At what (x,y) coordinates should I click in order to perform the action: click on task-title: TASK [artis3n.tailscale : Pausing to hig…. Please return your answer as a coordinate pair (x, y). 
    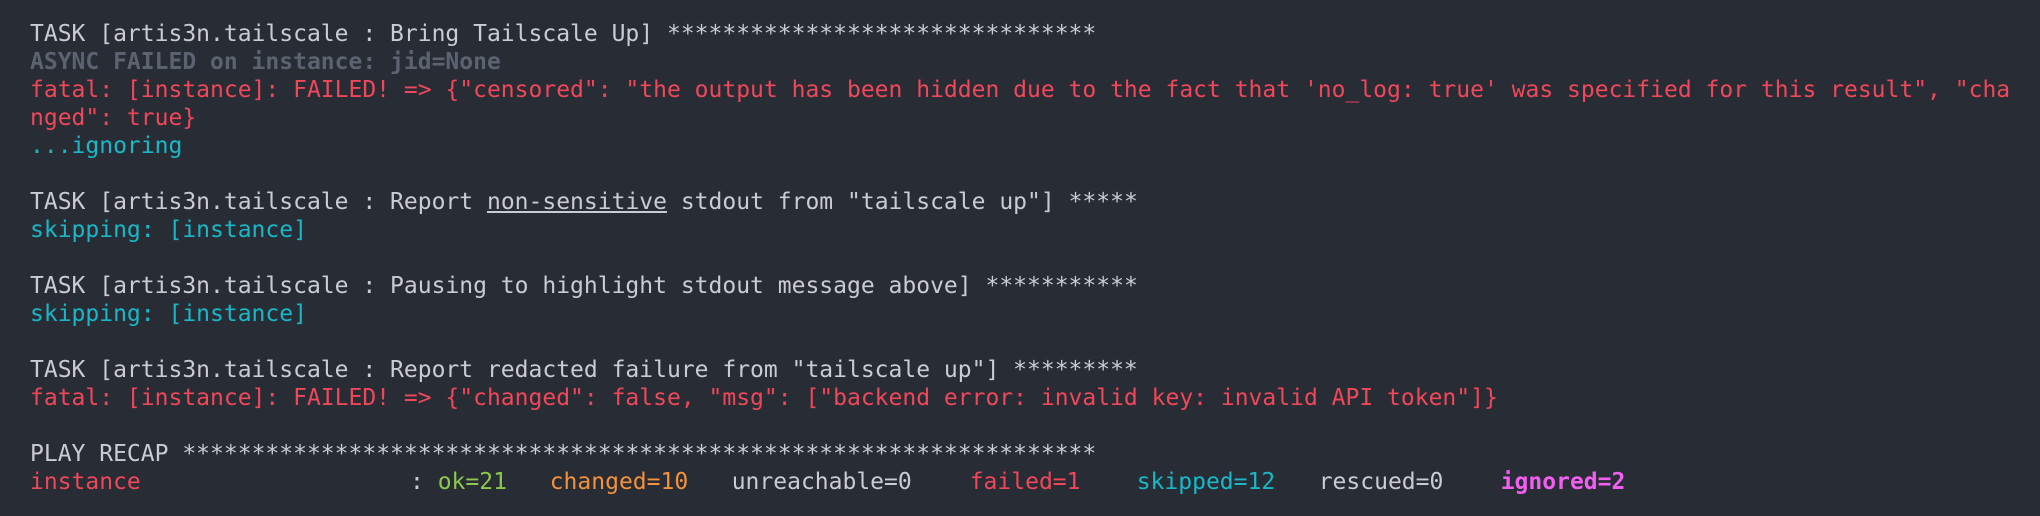
    Looking at the image, I should click on (508, 286).